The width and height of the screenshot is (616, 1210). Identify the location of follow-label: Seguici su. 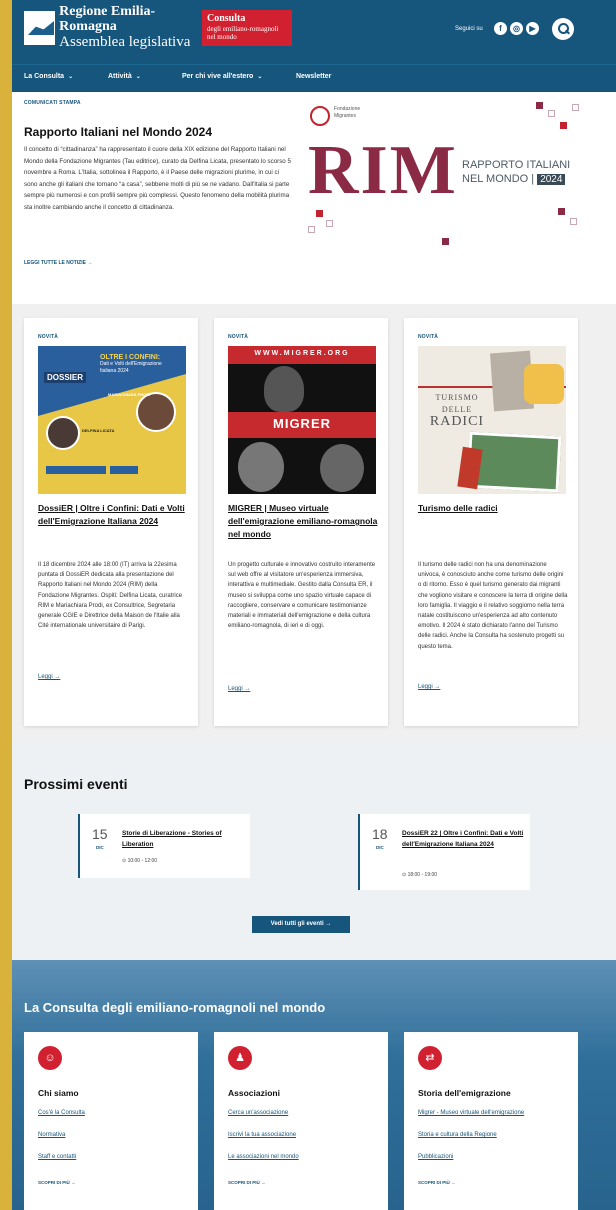
(469, 29).